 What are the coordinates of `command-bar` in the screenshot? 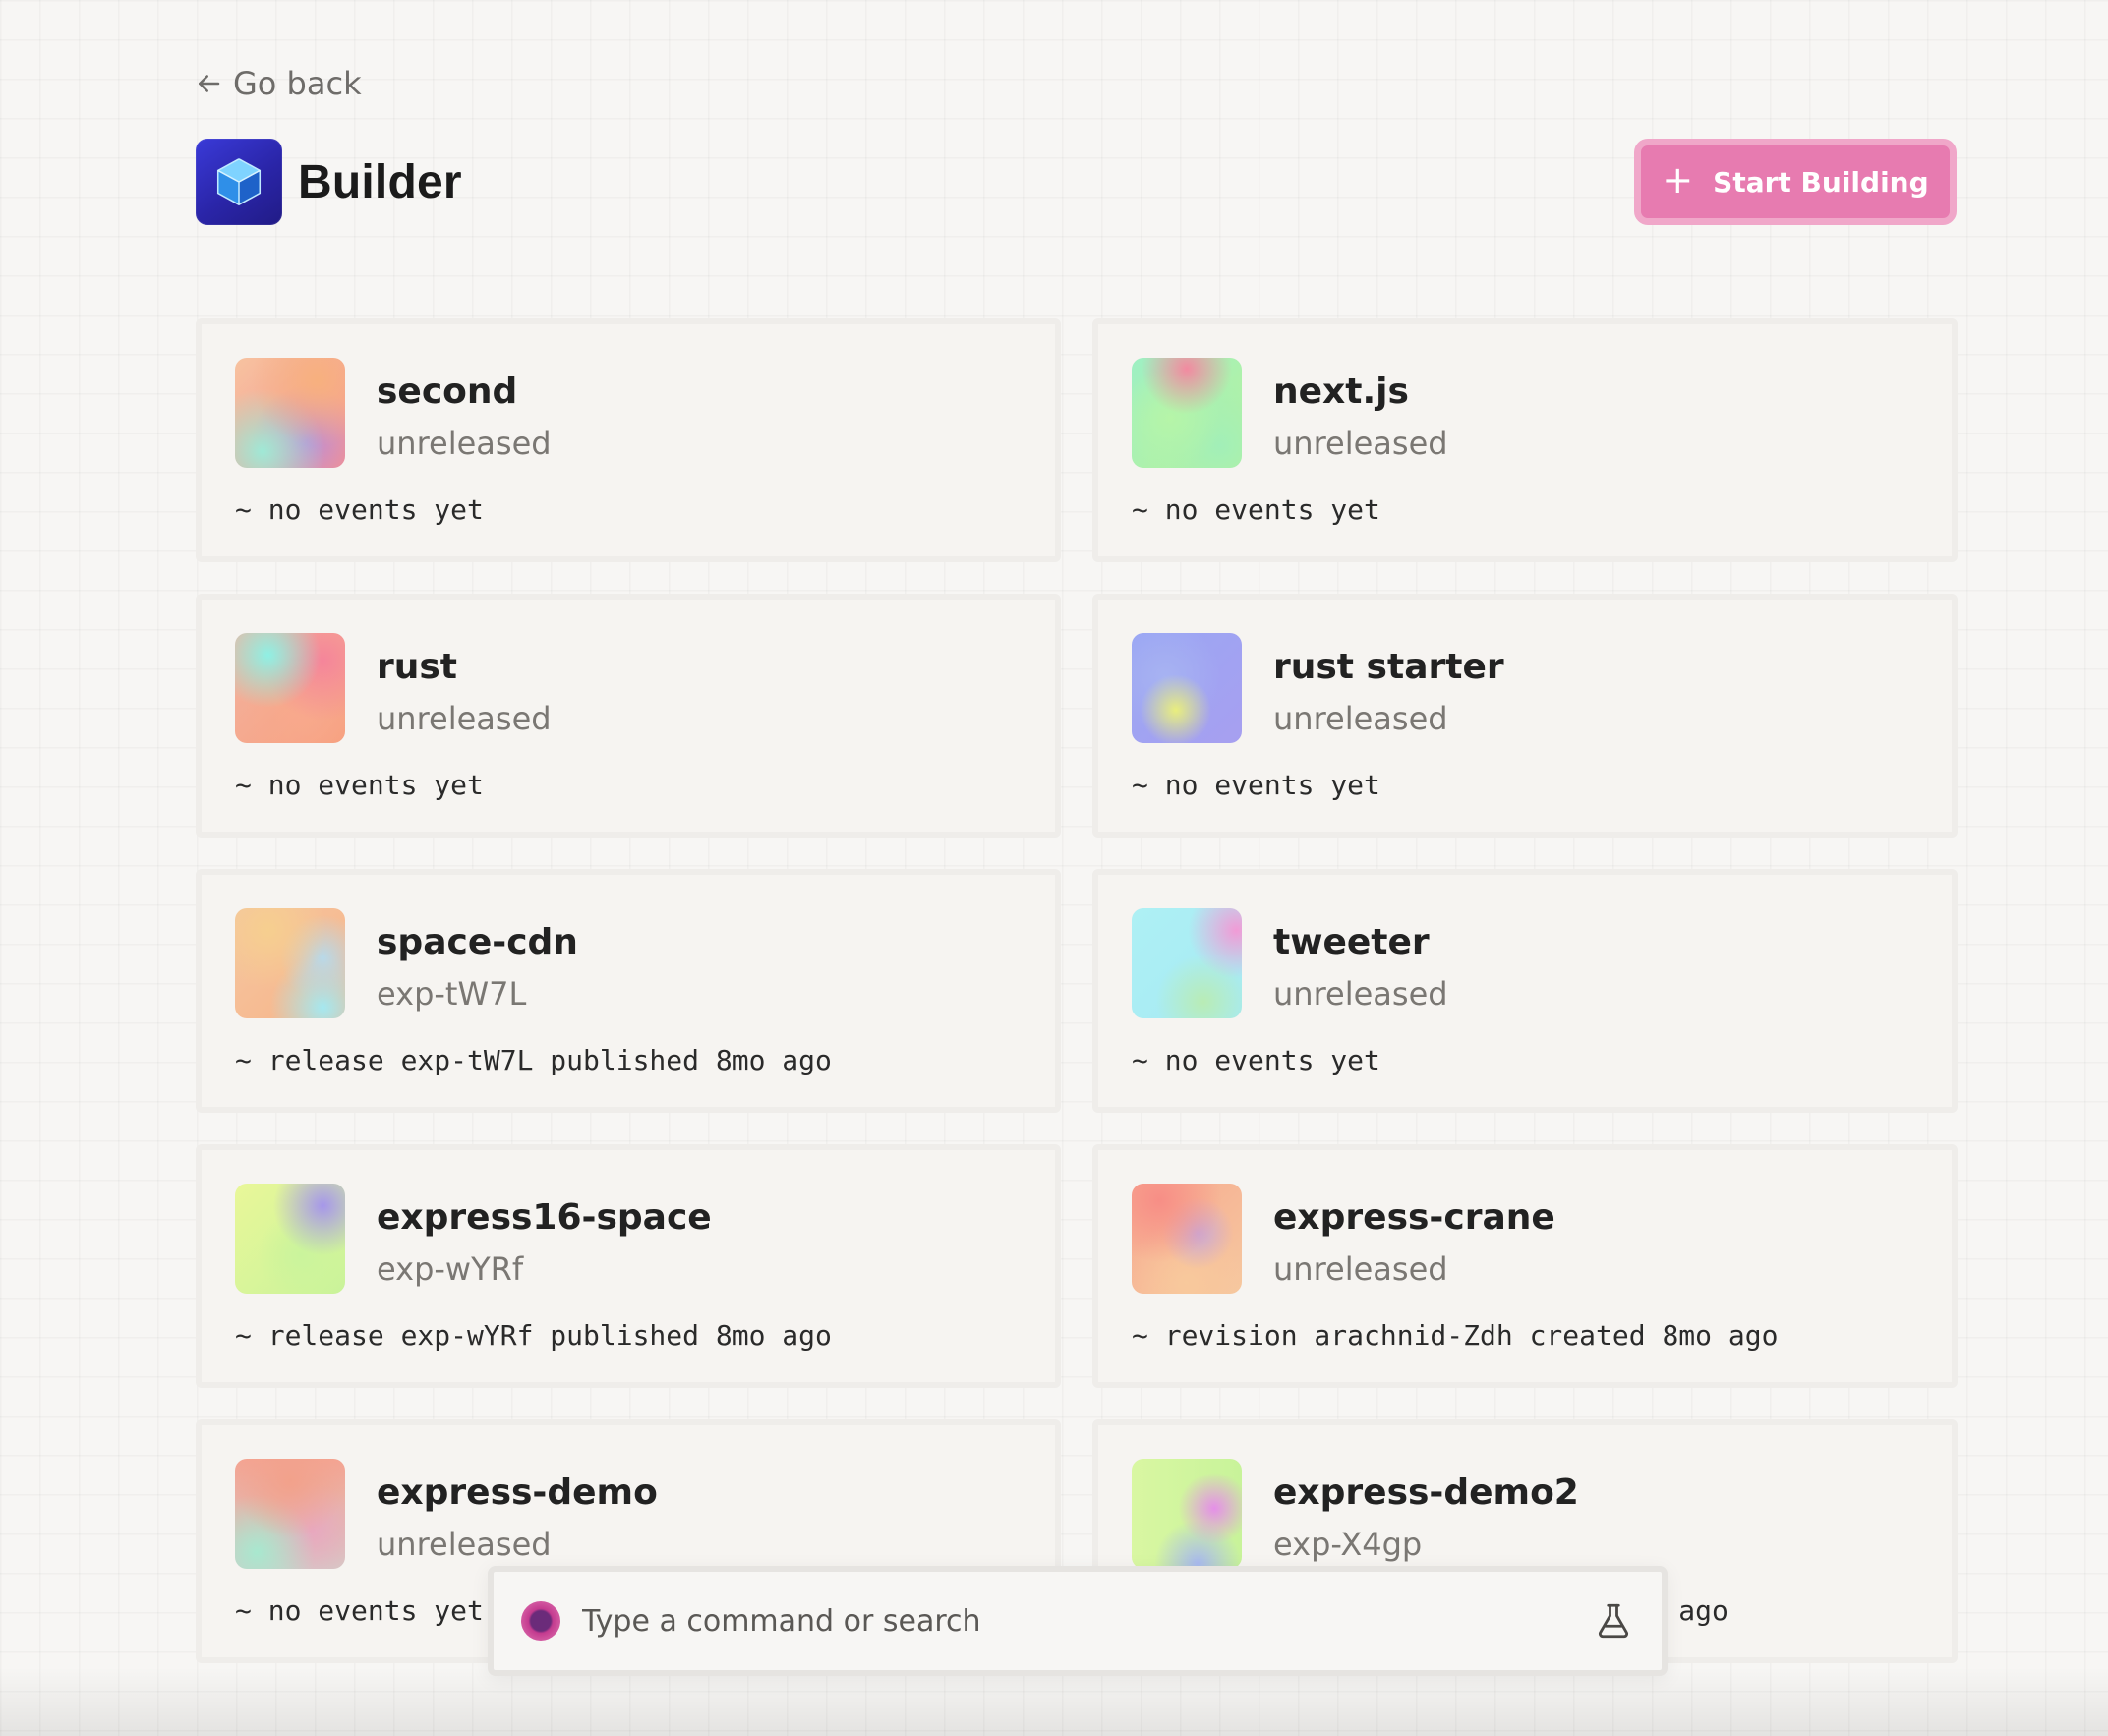 It's located at (1078, 1621).